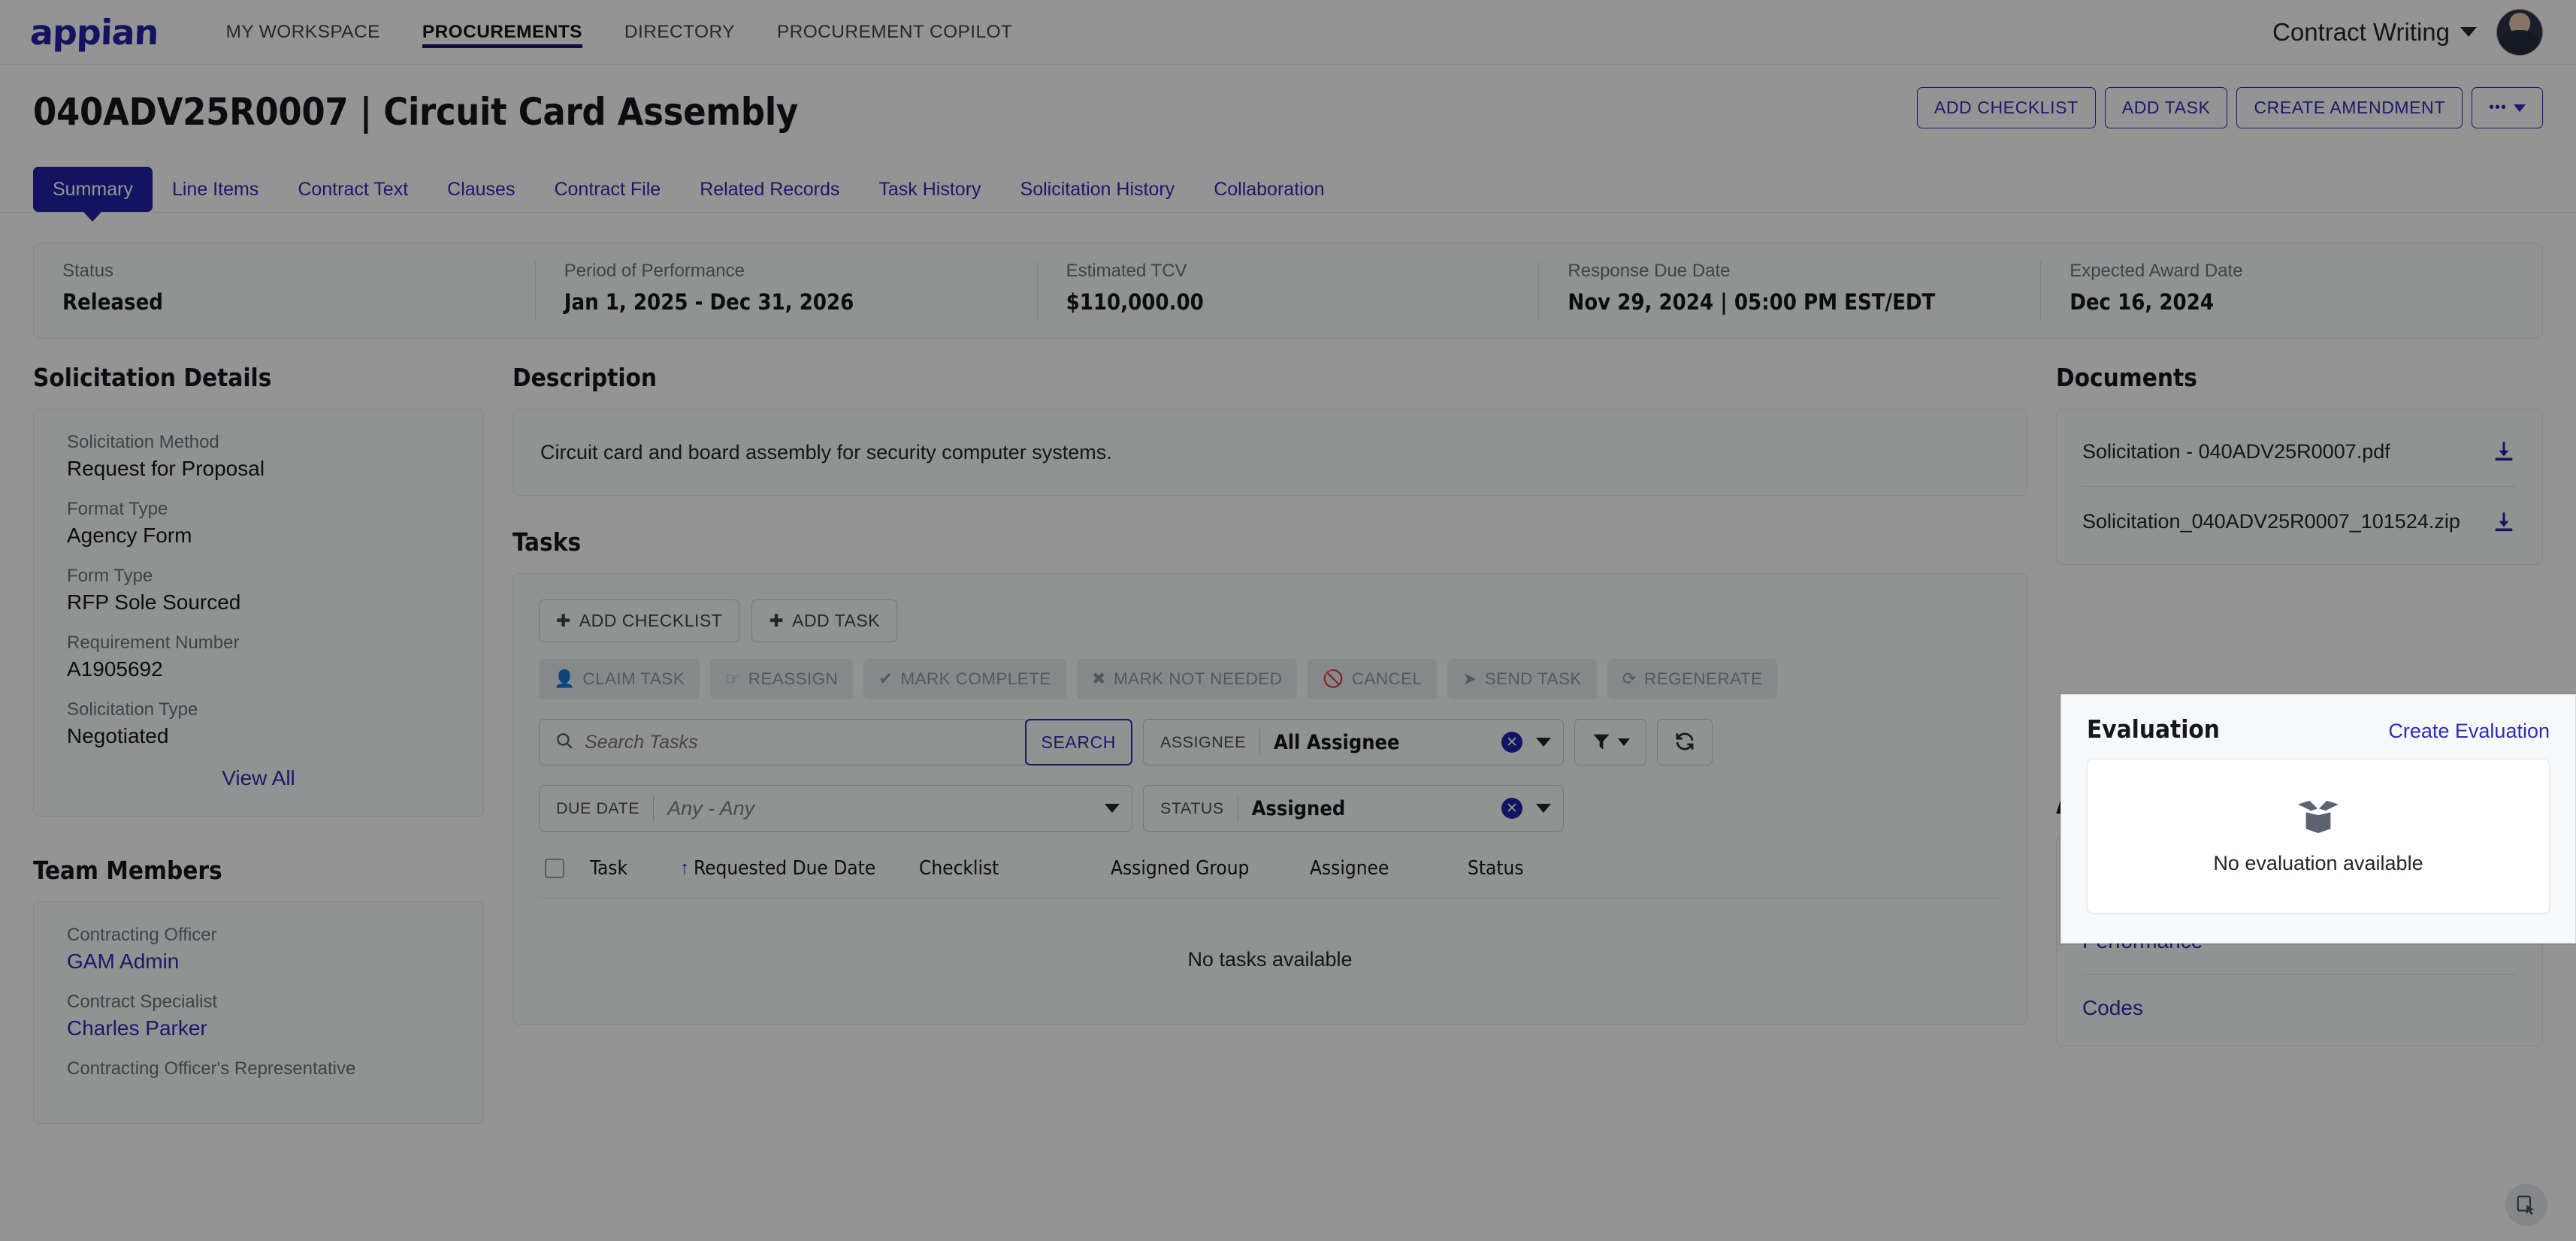 The image size is (2576, 1241). I want to click on more-actions-button: •••, so click(2507, 107).